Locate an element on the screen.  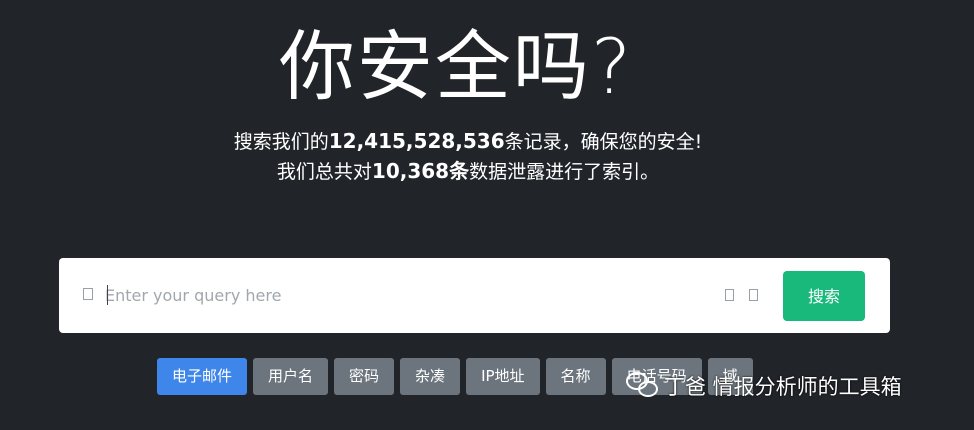
watermark: 丁爸 情报分析师的工具箱 is located at coordinates (764, 386).